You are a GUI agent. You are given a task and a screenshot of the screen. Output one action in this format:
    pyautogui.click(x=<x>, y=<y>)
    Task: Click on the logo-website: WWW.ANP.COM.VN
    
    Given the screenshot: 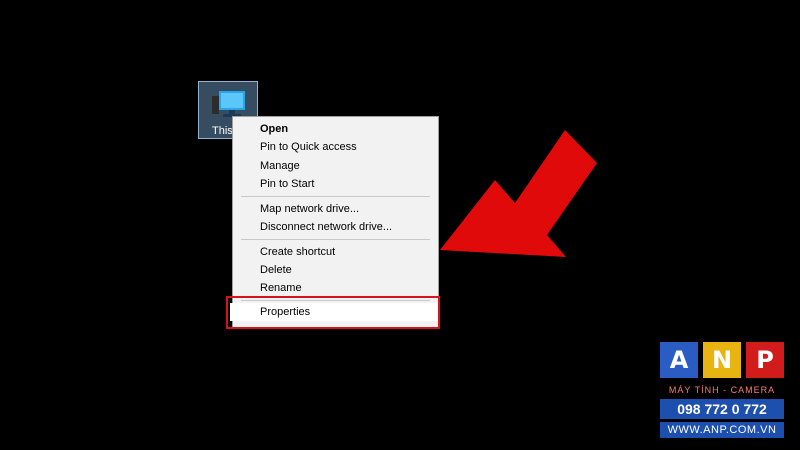 What is the action you would take?
    pyautogui.click(x=722, y=430)
    